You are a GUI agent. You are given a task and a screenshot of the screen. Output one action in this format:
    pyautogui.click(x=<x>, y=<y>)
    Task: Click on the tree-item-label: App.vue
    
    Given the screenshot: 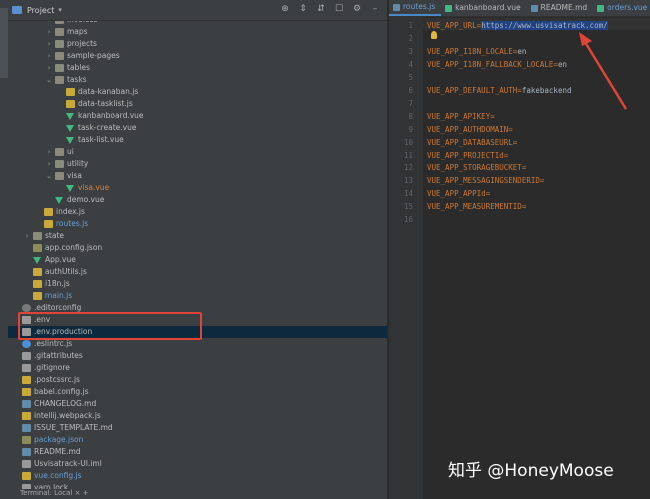 What is the action you would take?
    pyautogui.click(x=60, y=259)
    